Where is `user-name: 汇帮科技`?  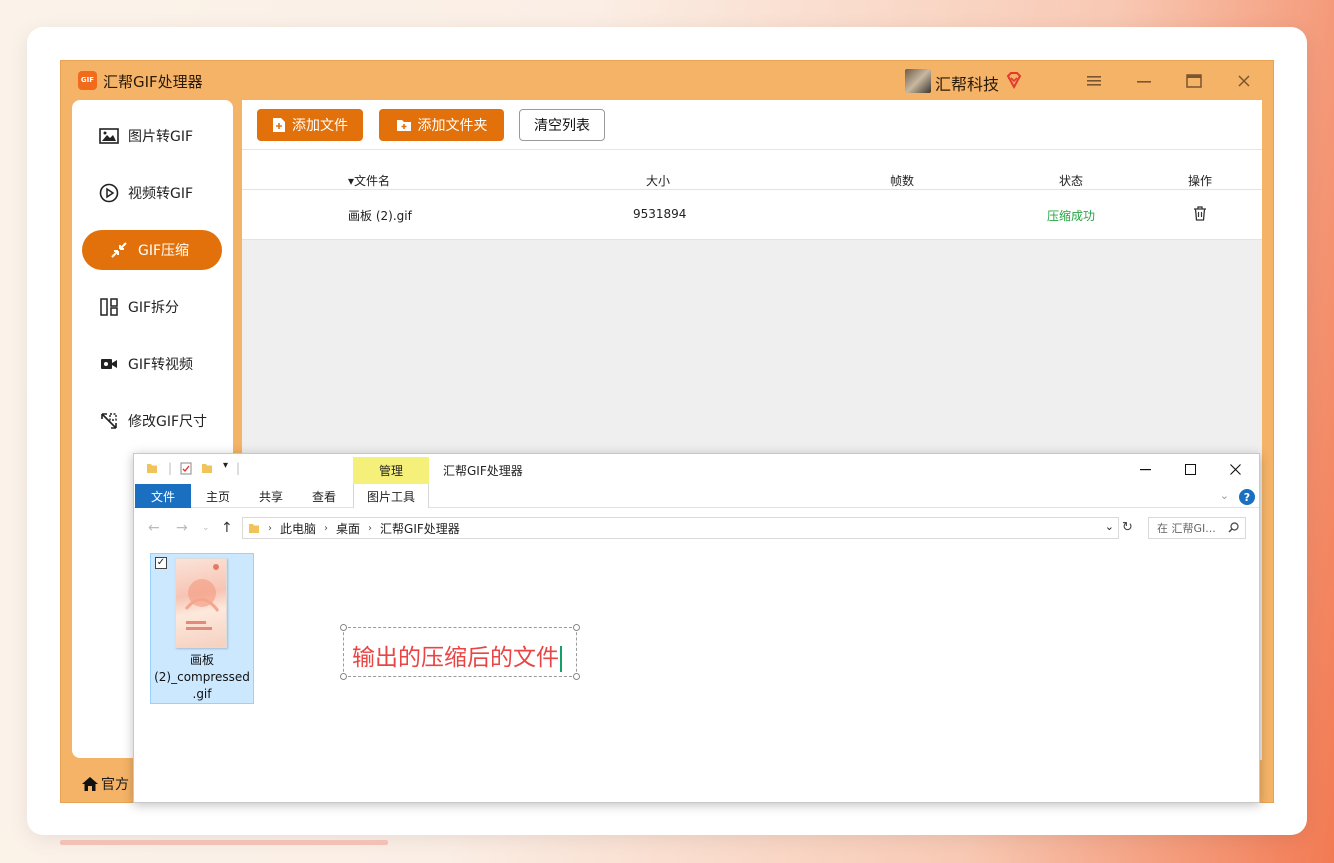
user-name: 汇帮科技 is located at coordinates (967, 83).